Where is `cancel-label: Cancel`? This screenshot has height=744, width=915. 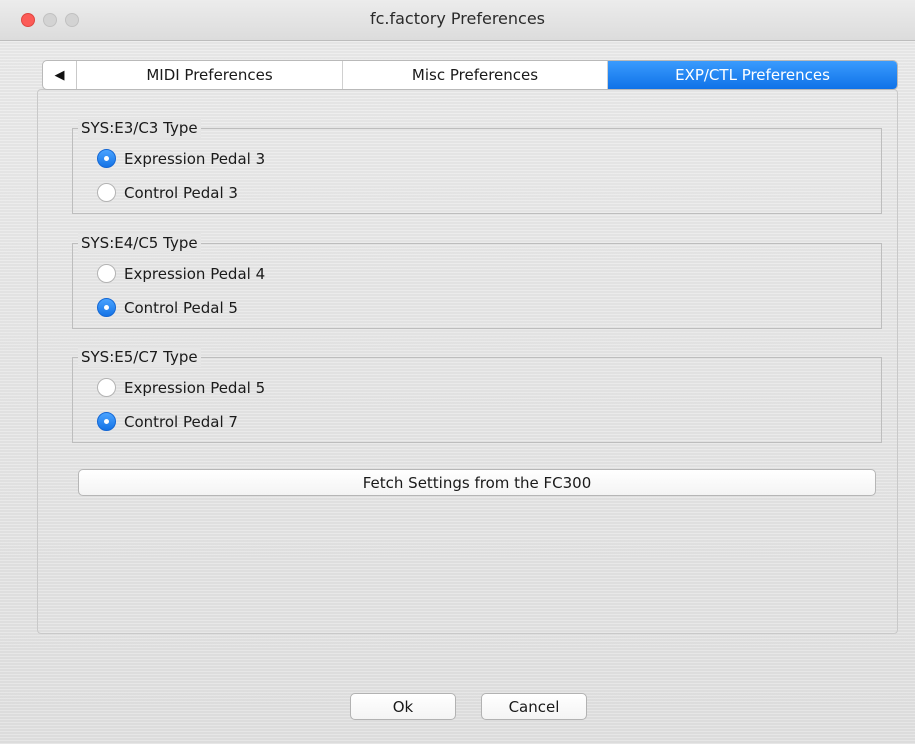 cancel-label: Cancel is located at coordinates (534, 706).